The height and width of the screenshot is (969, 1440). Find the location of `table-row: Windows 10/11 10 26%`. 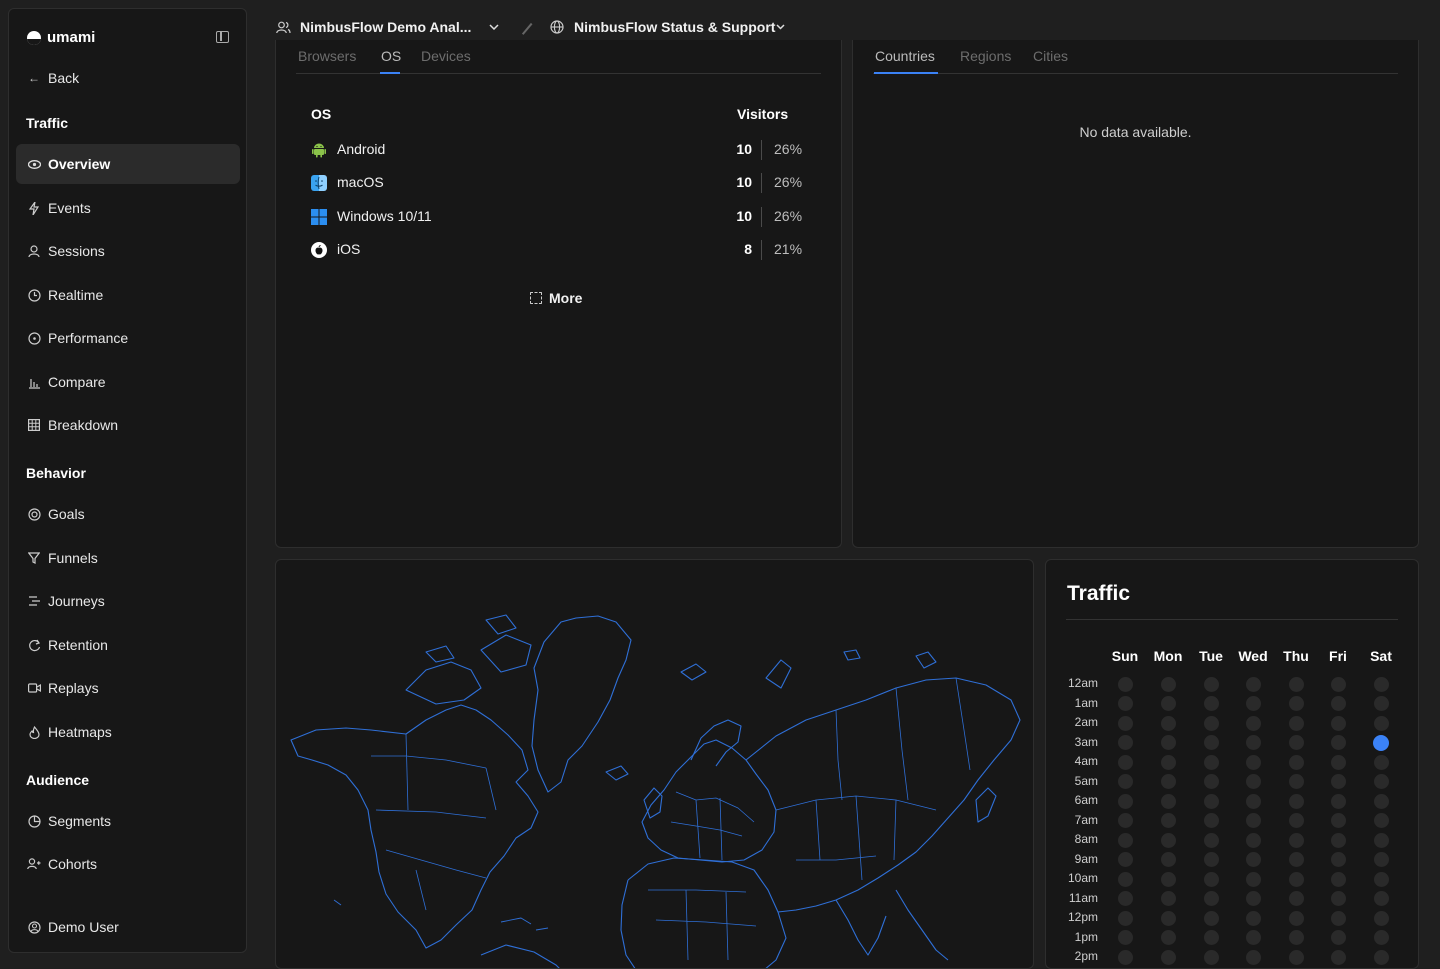

table-row: Windows 10/11 10 26% is located at coordinates (558, 217).